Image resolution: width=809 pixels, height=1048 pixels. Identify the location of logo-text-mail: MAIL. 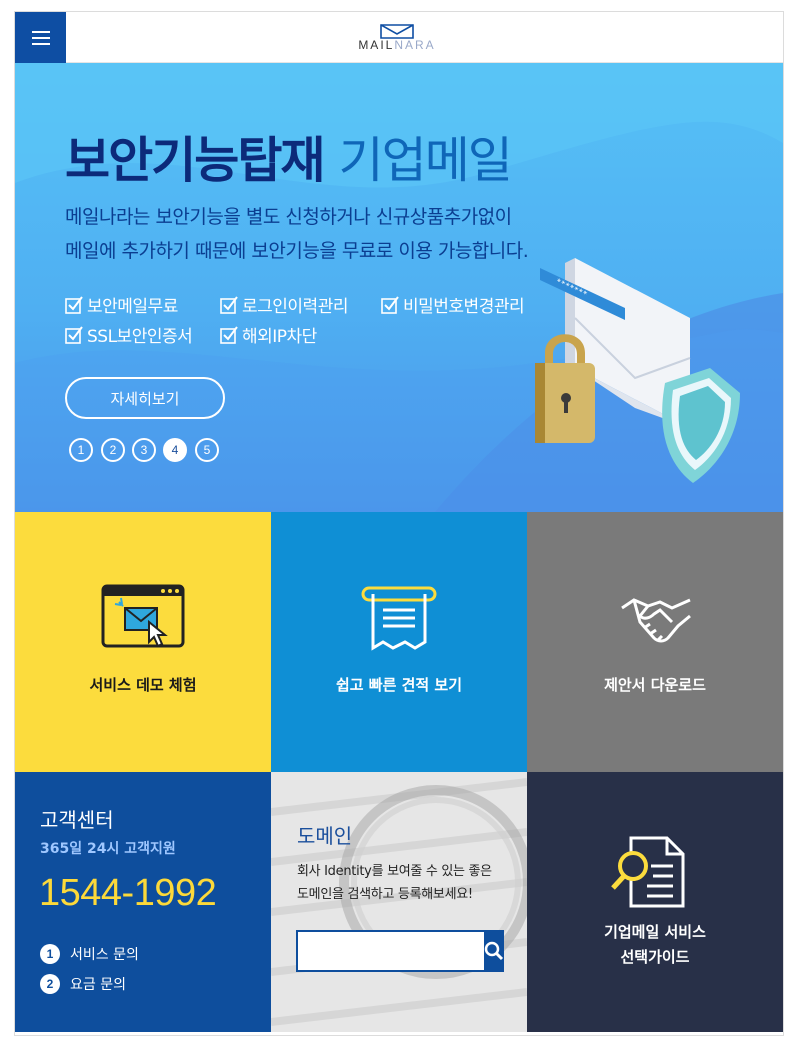
(376, 45).